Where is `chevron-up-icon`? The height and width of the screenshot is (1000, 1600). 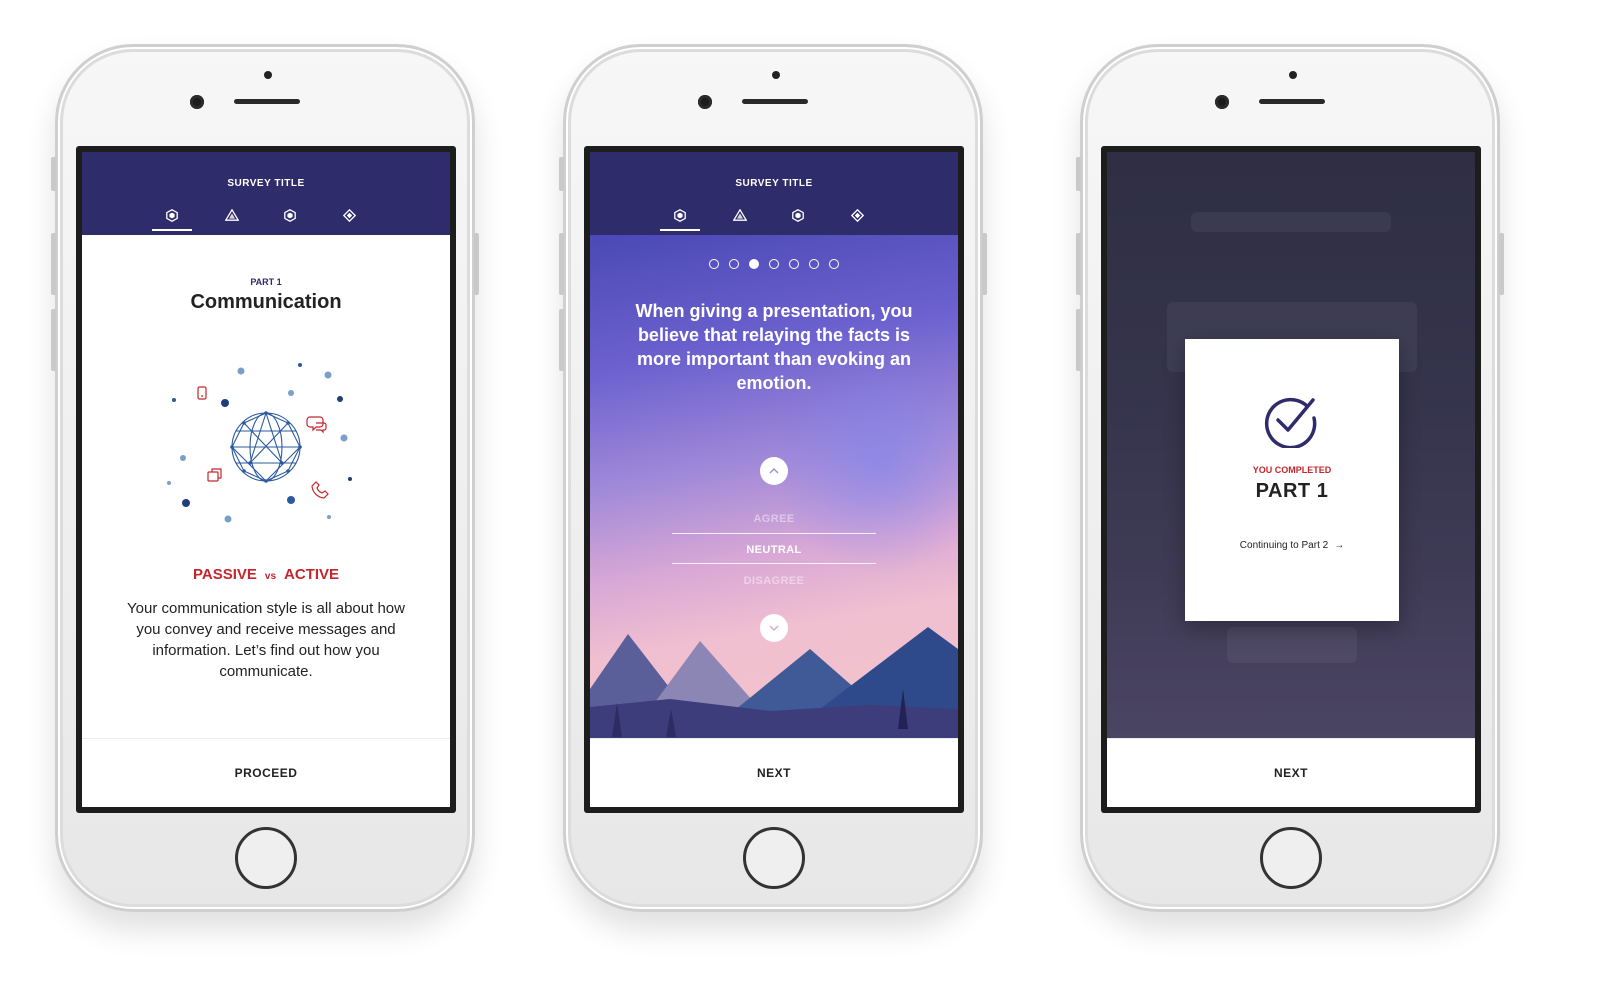
chevron-up-icon is located at coordinates (774, 471).